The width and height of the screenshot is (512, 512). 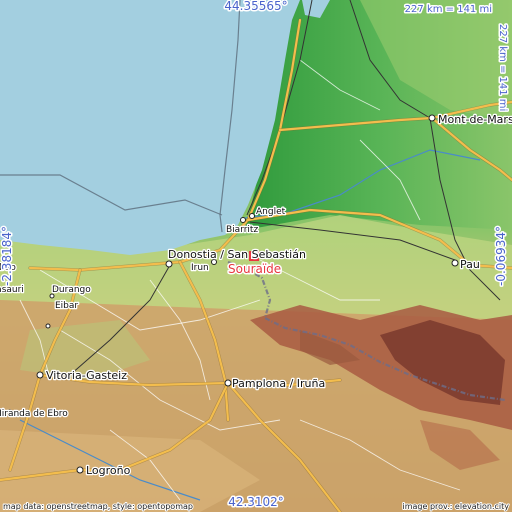 I want to click on scale-vertical: 227 km = 141 mi, so click(x=502, y=67).